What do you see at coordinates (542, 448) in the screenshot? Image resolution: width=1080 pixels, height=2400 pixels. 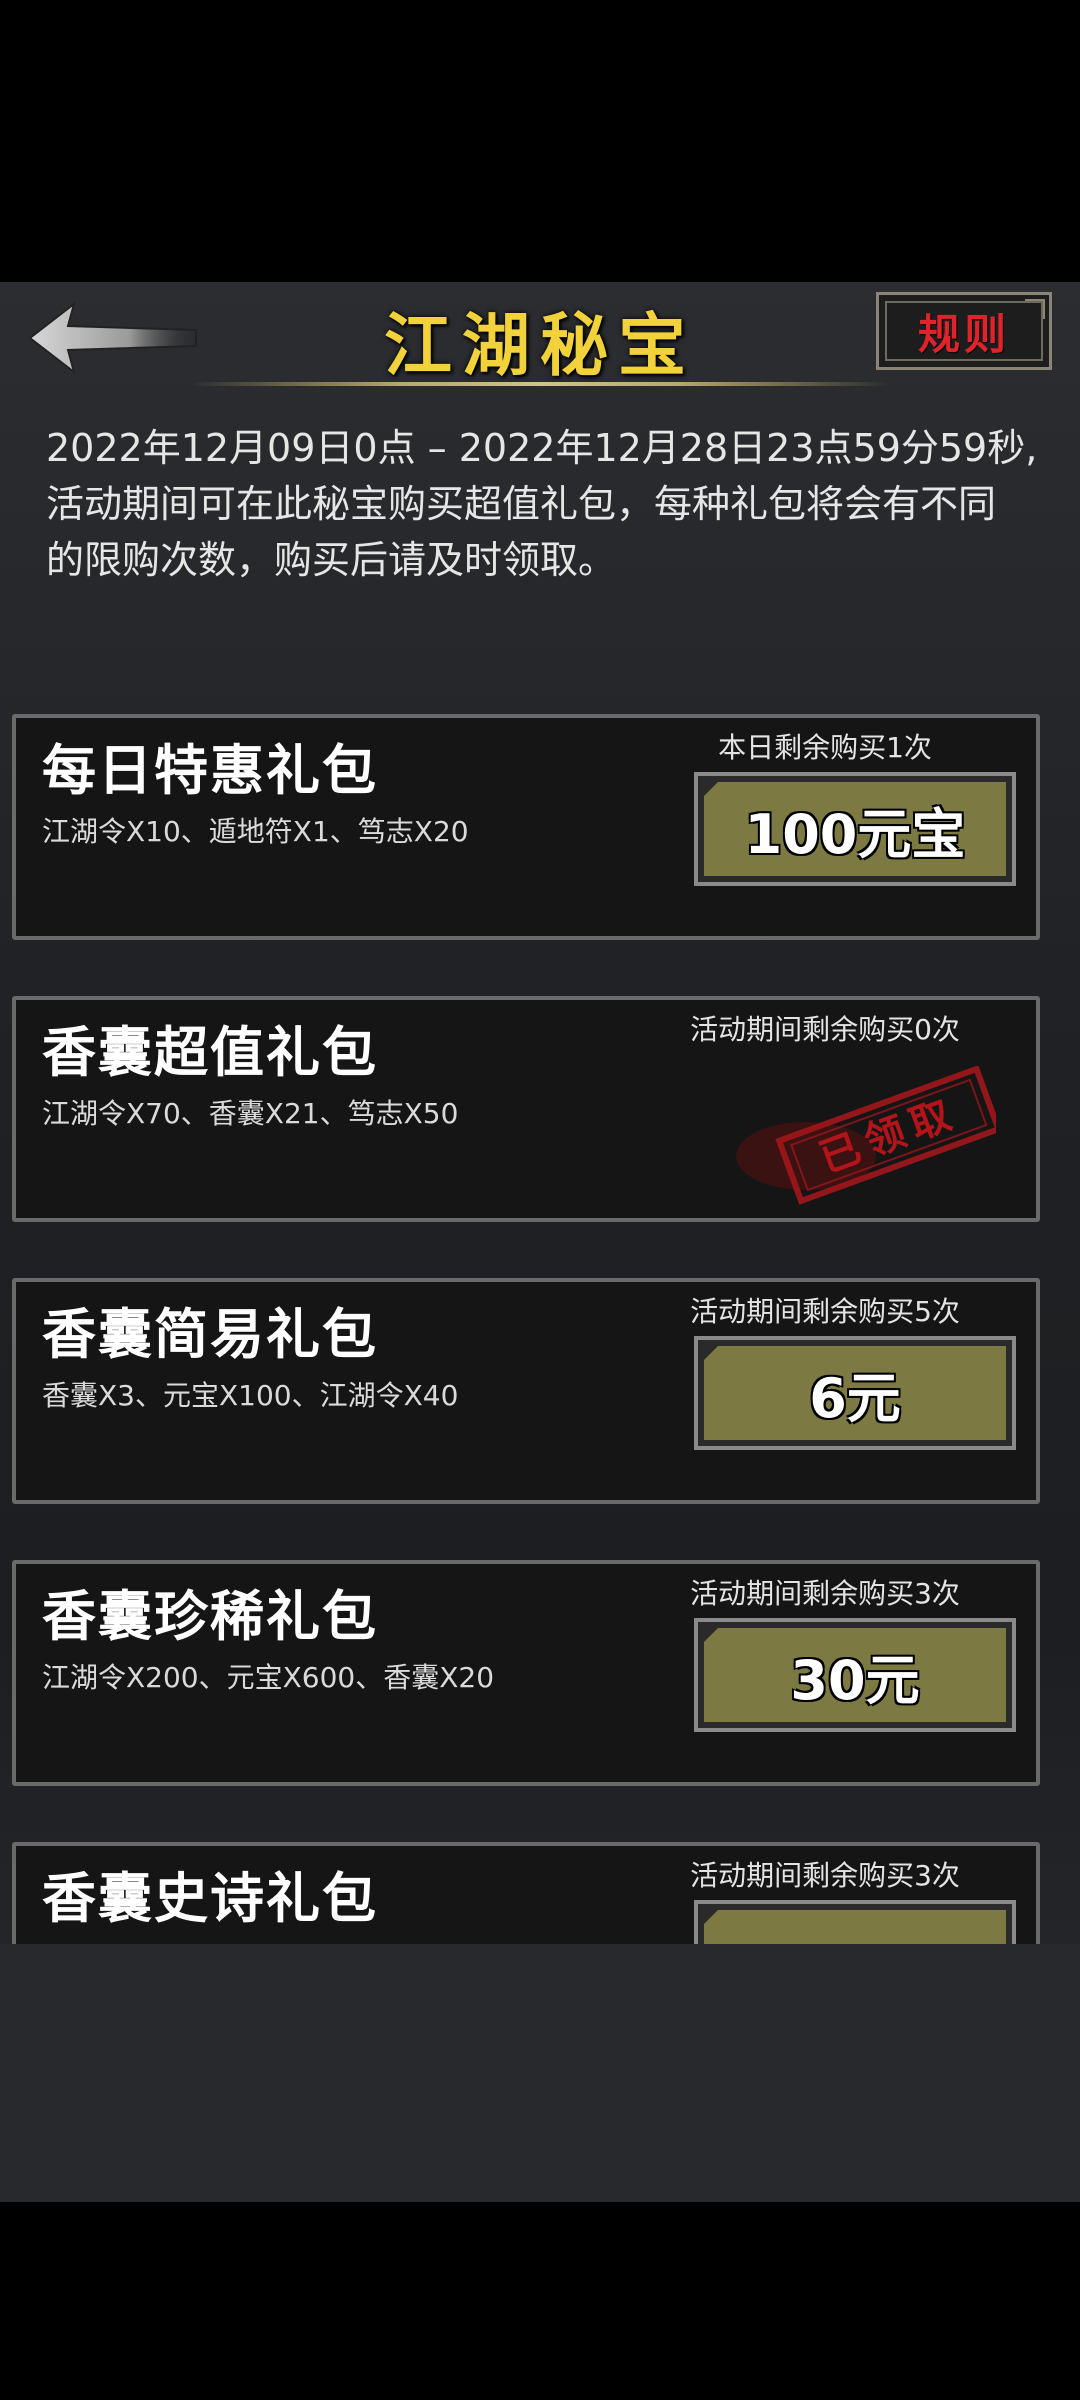 I see `description-line-1: 2022年12月09日0点 – 2022年12月28日23点59分59秒,` at bounding box center [542, 448].